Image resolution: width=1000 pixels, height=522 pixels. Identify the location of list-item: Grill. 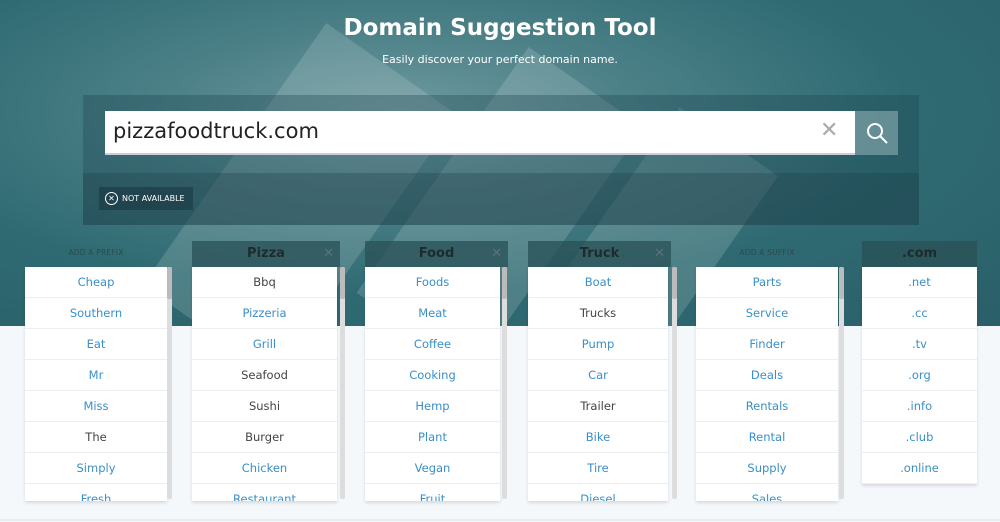
(264, 344).